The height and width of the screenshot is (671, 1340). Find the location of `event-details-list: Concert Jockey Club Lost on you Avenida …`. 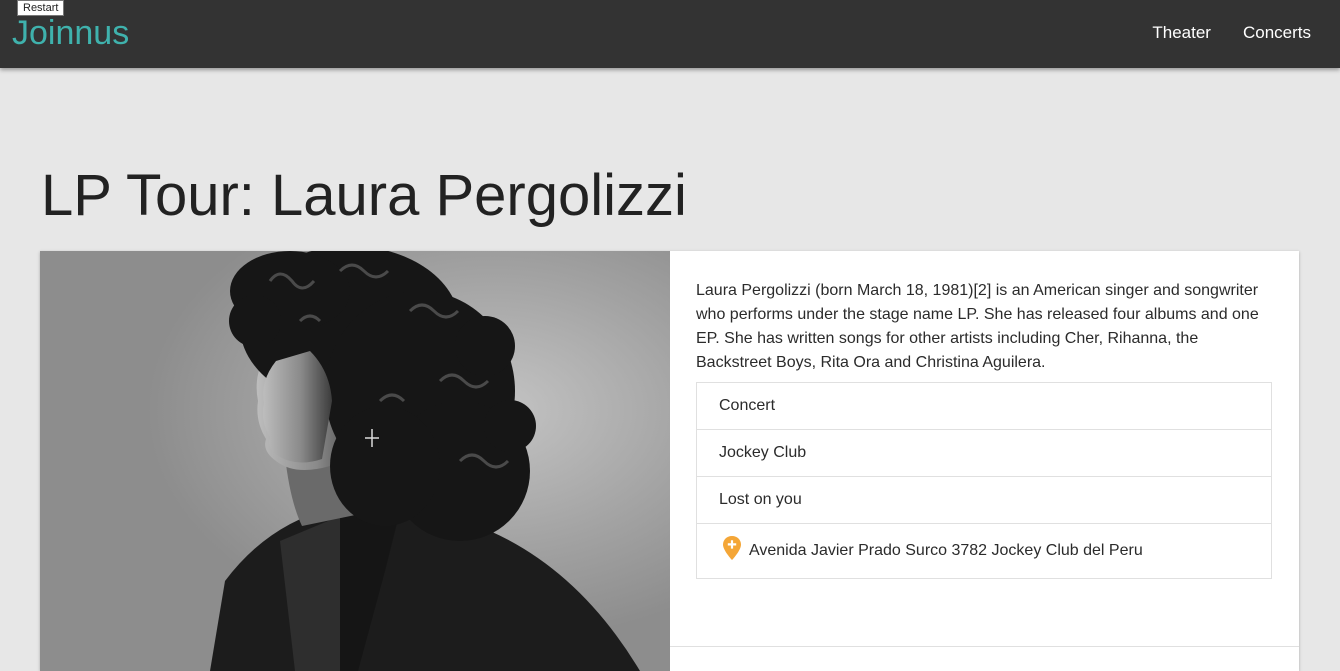

event-details-list: Concert Jockey Club Lost on you Avenida … is located at coordinates (984, 480).